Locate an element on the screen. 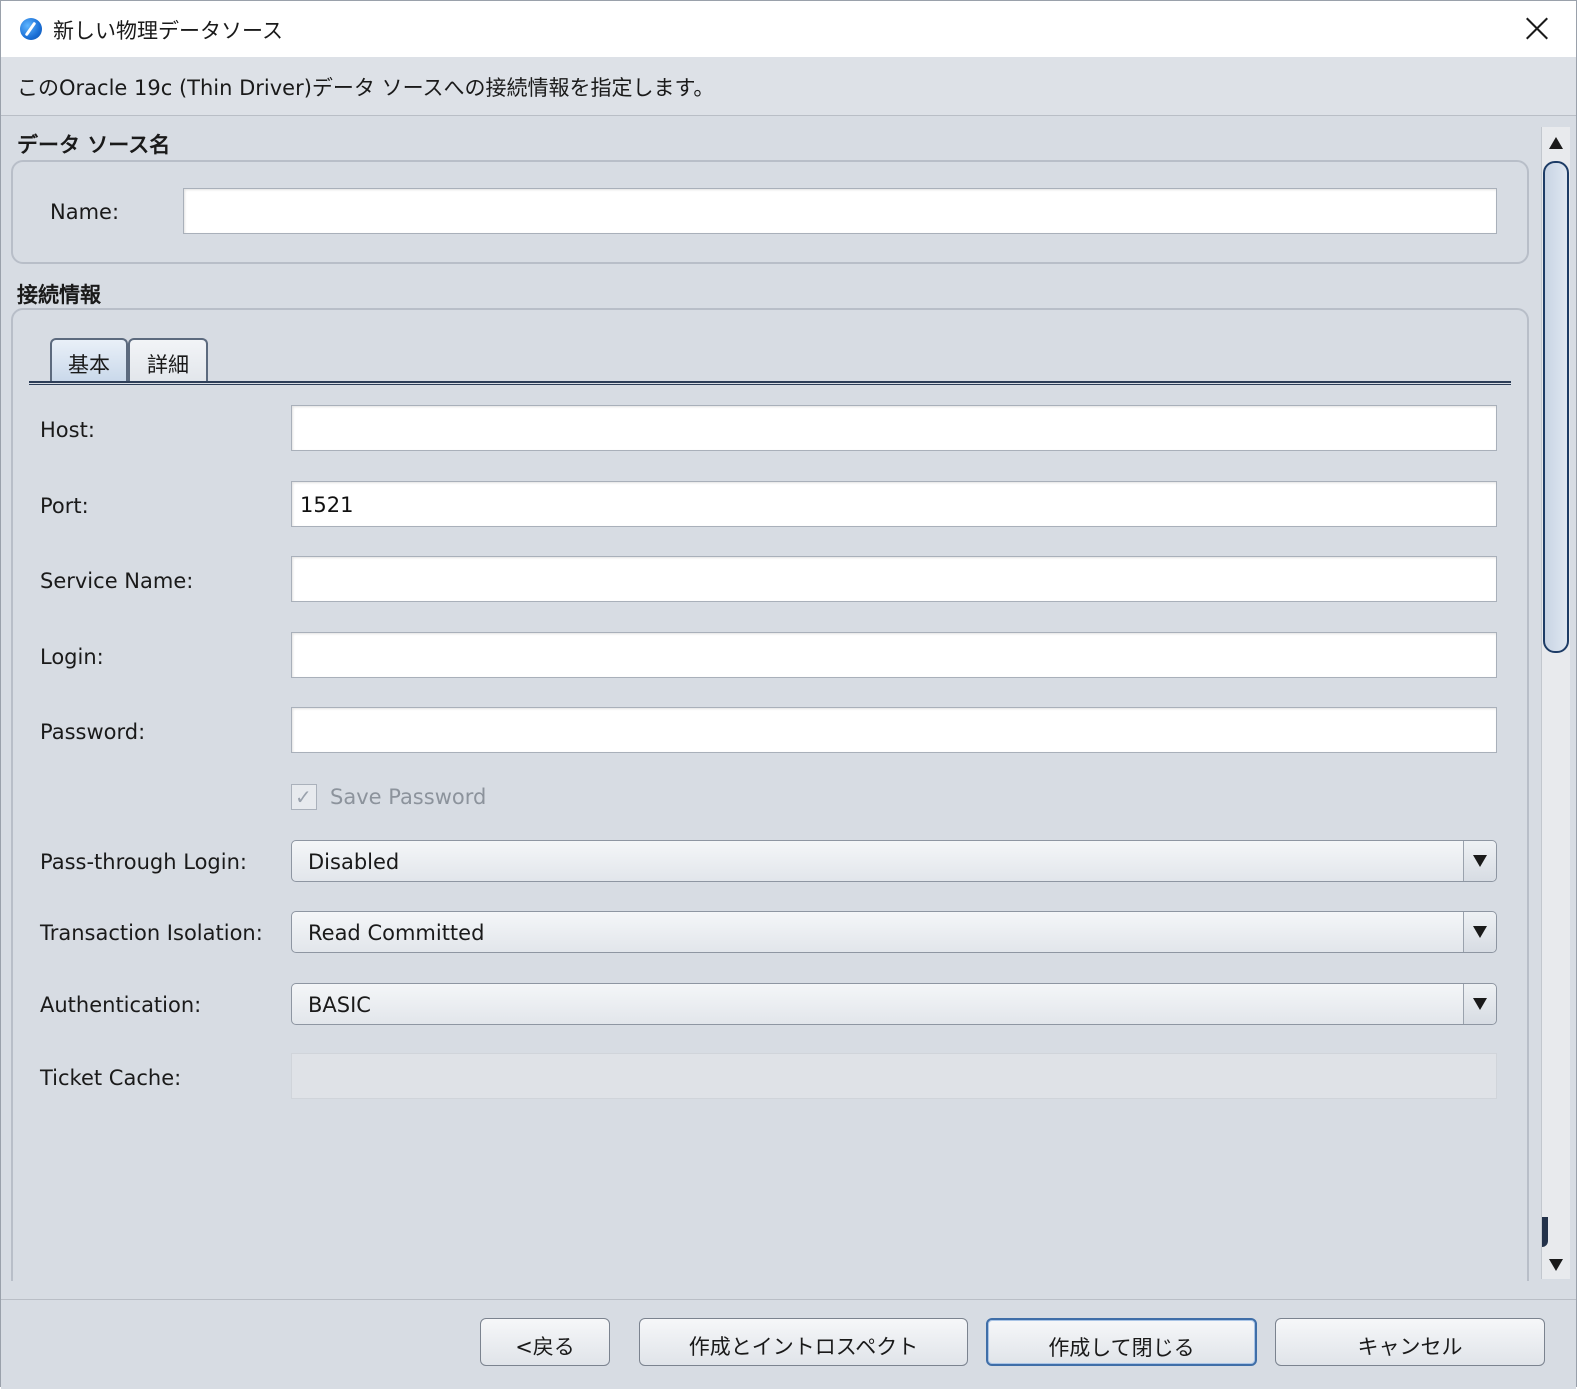 Image resolution: width=1577 pixels, height=1389 pixels. passthrough-login-value: Disabled is located at coordinates (354, 862).